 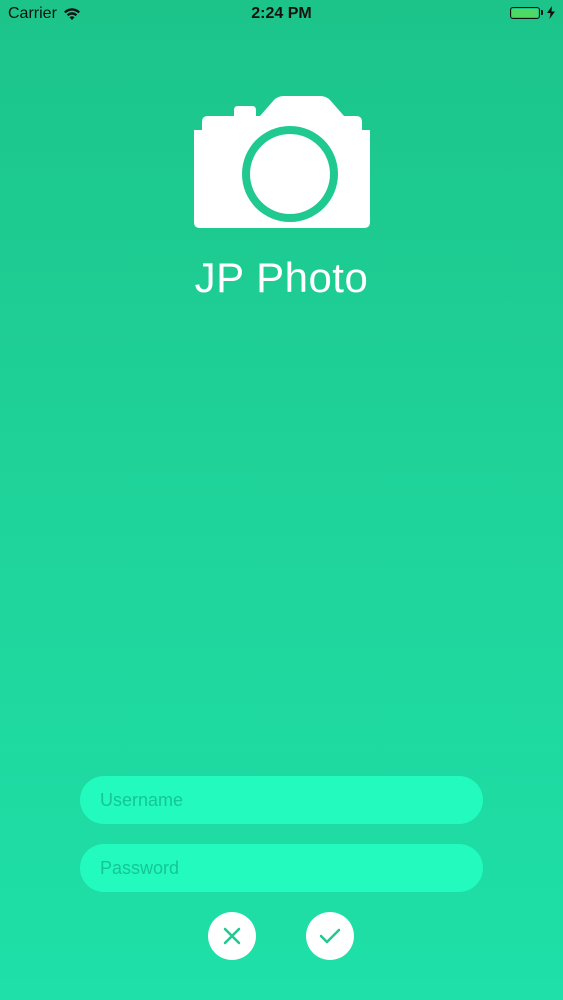 I want to click on close-icon, so click(x=232, y=936).